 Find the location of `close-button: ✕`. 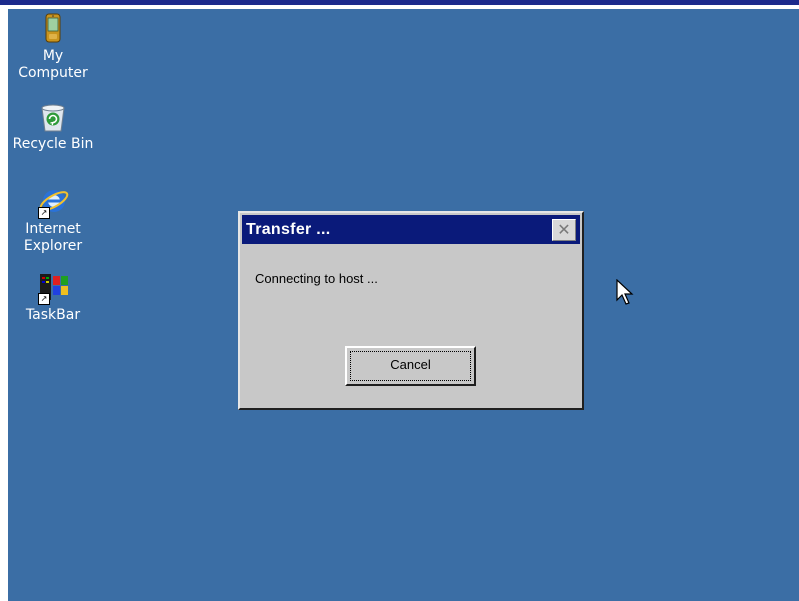

close-button: ✕ is located at coordinates (564, 230).